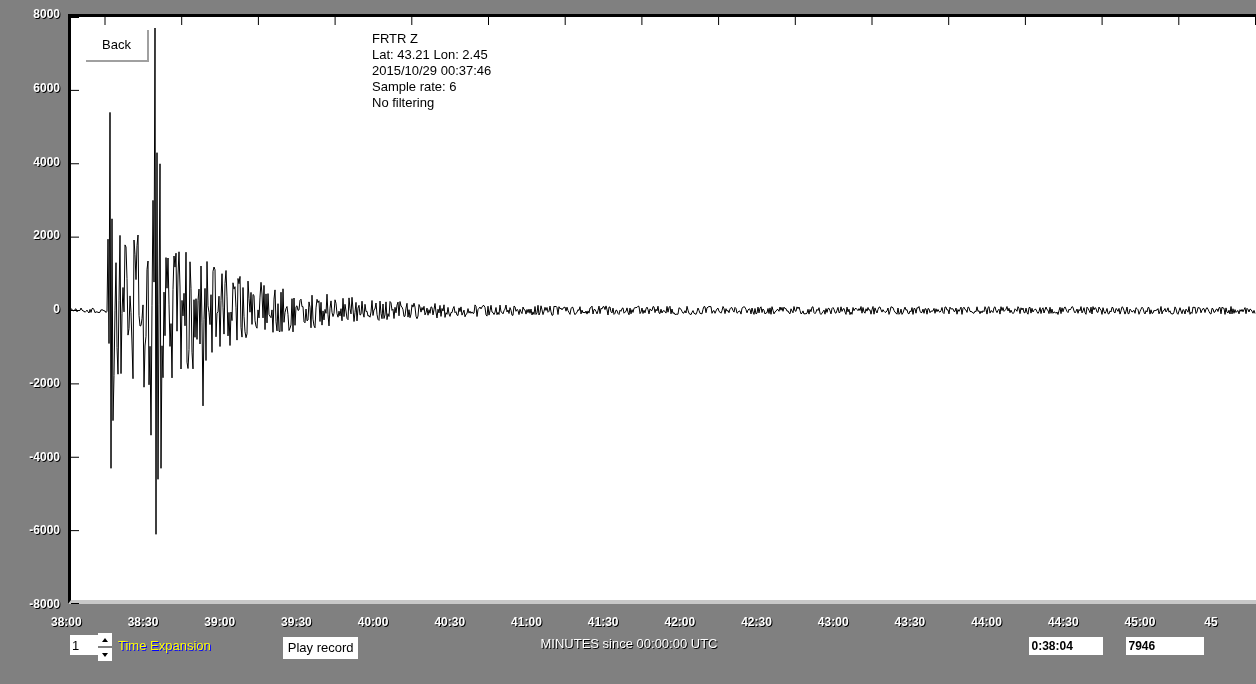 This screenshot has width=1256, height=684. I want to click on down-triangle-icon, so click(105, 654).